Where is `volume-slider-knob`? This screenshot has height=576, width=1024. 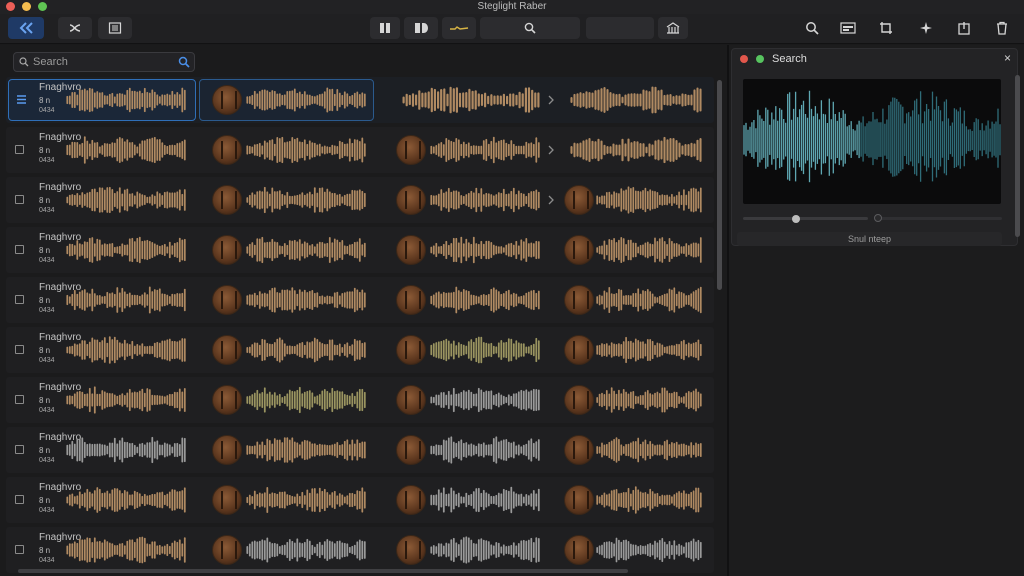 volume-slider-knob is located at coordinates (878, 218).